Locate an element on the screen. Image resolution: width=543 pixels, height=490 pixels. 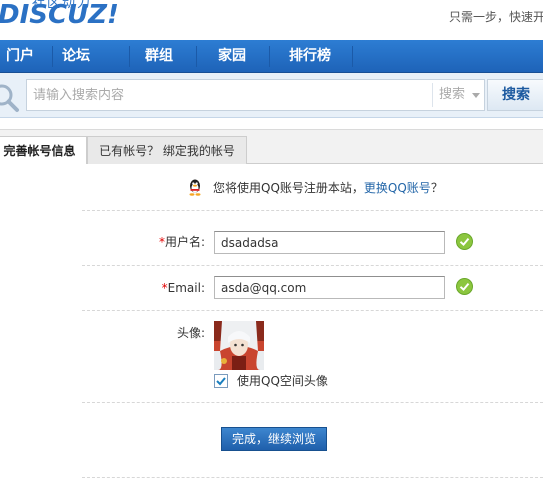
email-field is located at coordinates (329, 287).